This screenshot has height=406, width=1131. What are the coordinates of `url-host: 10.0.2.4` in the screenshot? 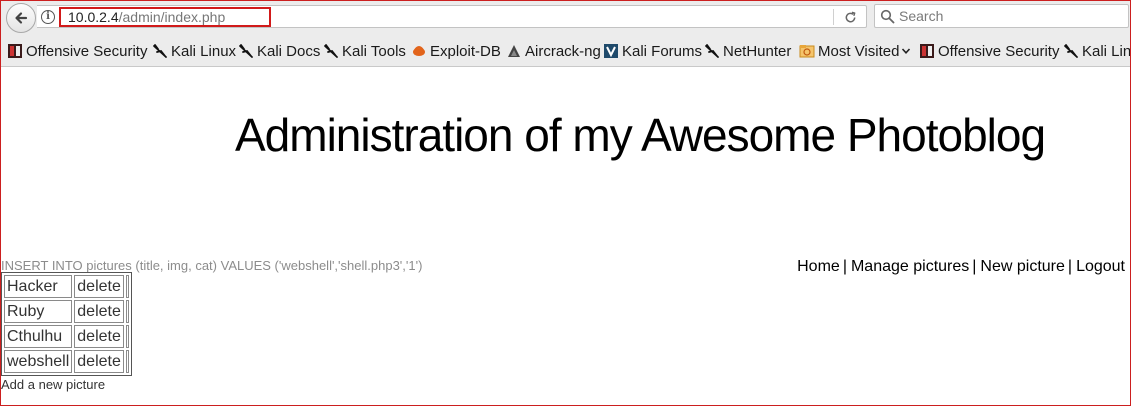 It's located at (93, 17).